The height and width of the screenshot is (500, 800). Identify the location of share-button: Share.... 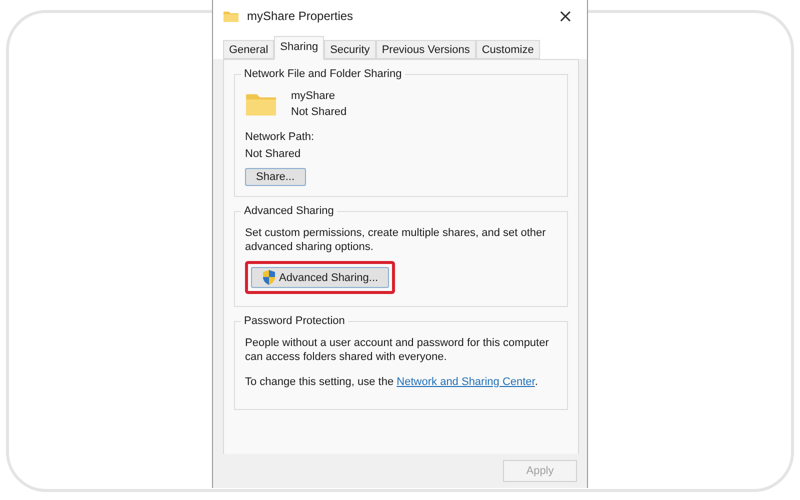
(275, 177).